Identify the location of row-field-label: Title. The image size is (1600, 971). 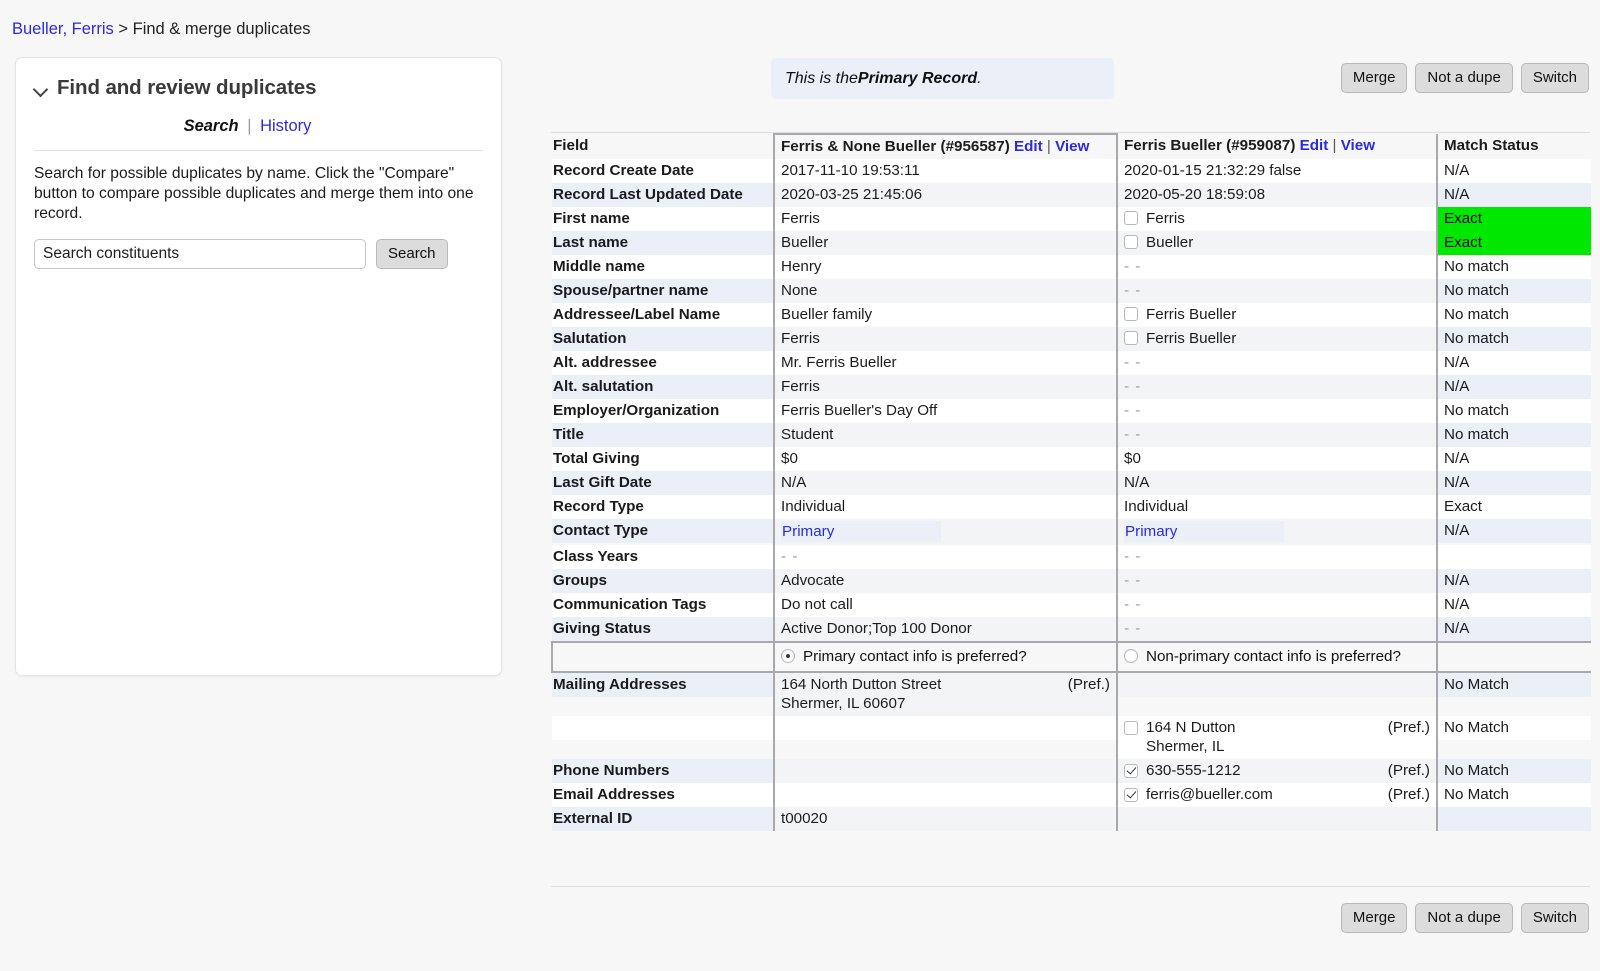
(662, 435).